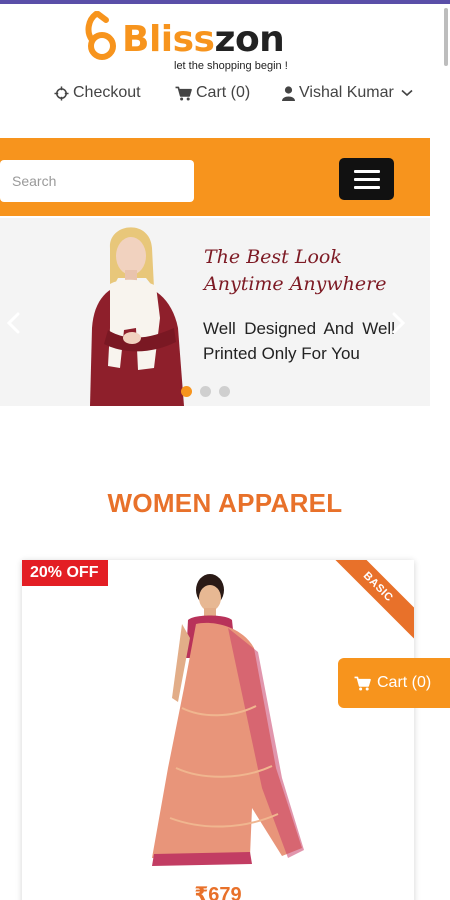 The height and width of the screenshot is (900, 450). I want to click on carousel-indicators, so click(205, 391).